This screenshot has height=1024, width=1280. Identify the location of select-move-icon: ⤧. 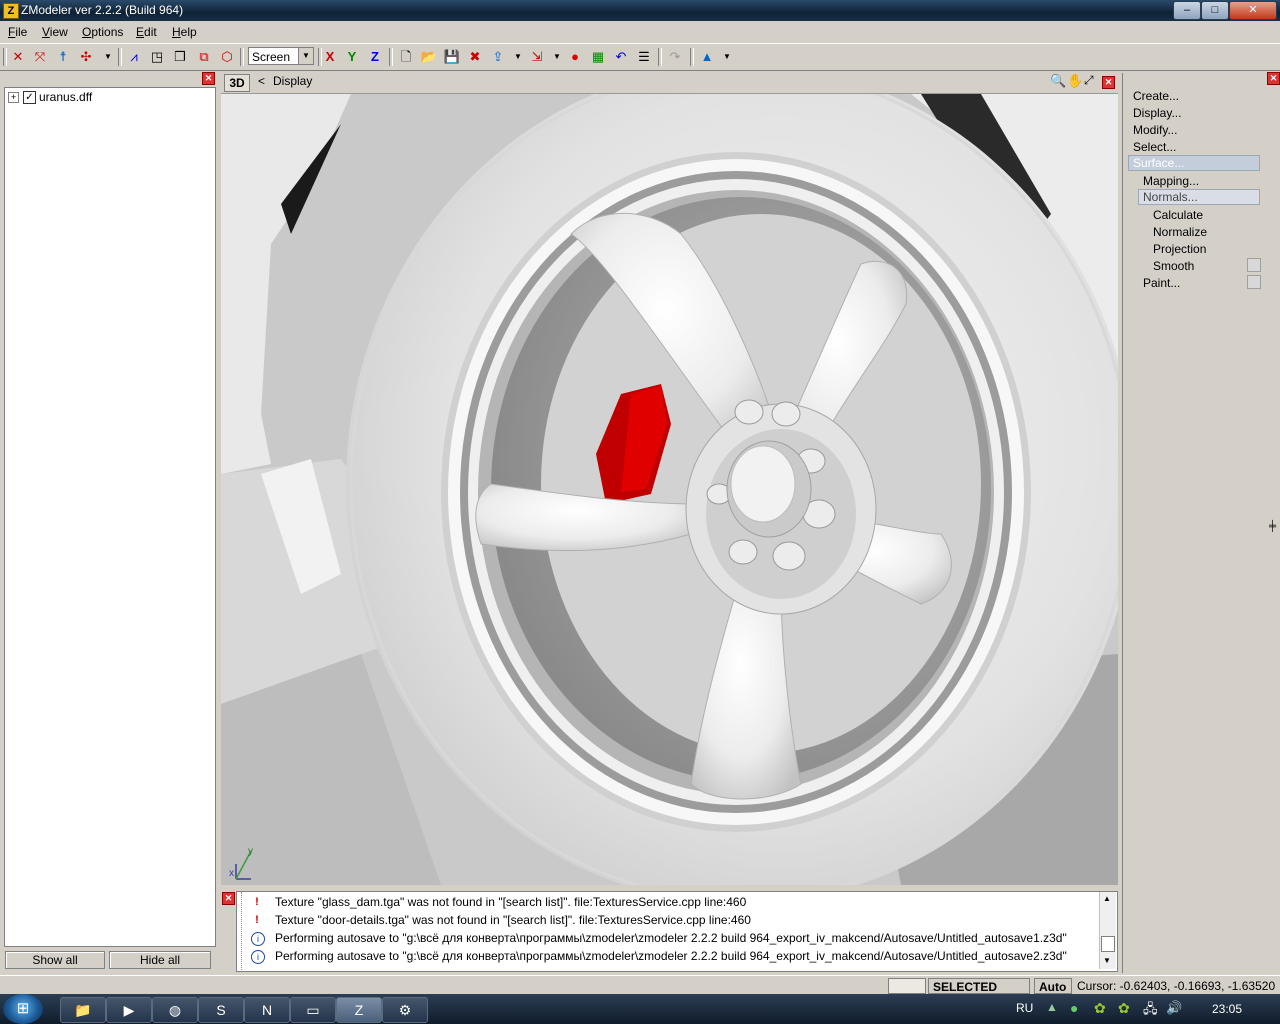
(40, 57).